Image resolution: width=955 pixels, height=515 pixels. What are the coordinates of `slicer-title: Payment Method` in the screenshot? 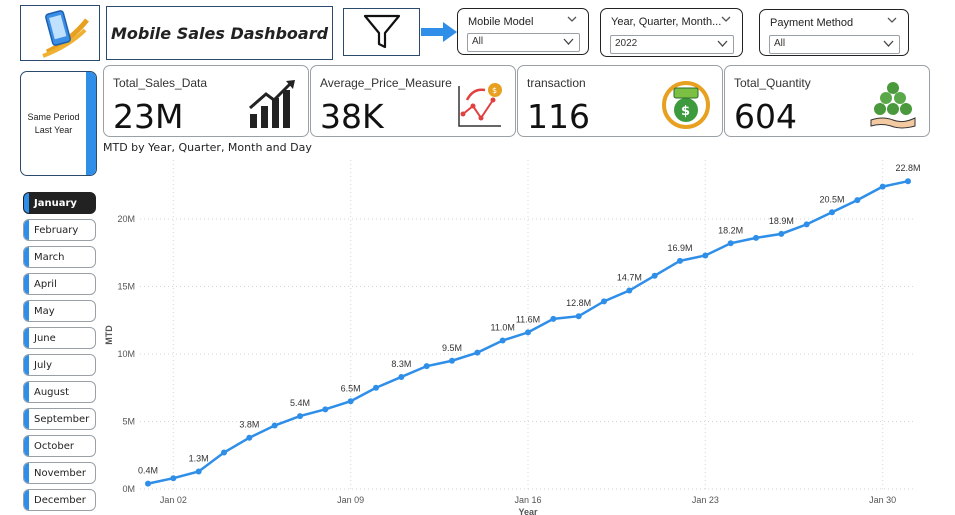 It's located at (812, 23).